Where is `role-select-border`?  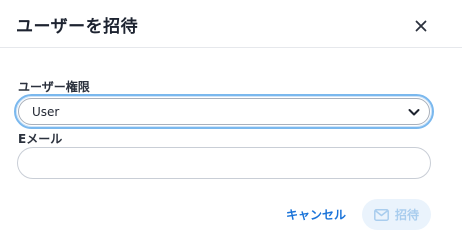
role-select-border is located at coordinates (224, 111).